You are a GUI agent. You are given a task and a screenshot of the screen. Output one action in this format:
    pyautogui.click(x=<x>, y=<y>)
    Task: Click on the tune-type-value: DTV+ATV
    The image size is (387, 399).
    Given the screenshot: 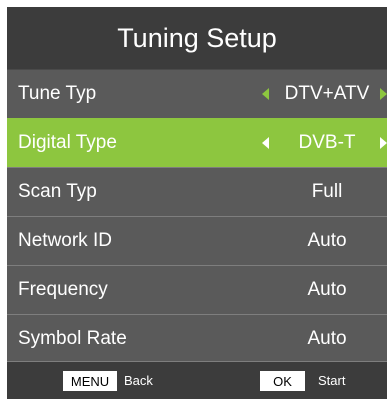 What is the action you would take?
    pyautogui.click(x=327, y=93)
    